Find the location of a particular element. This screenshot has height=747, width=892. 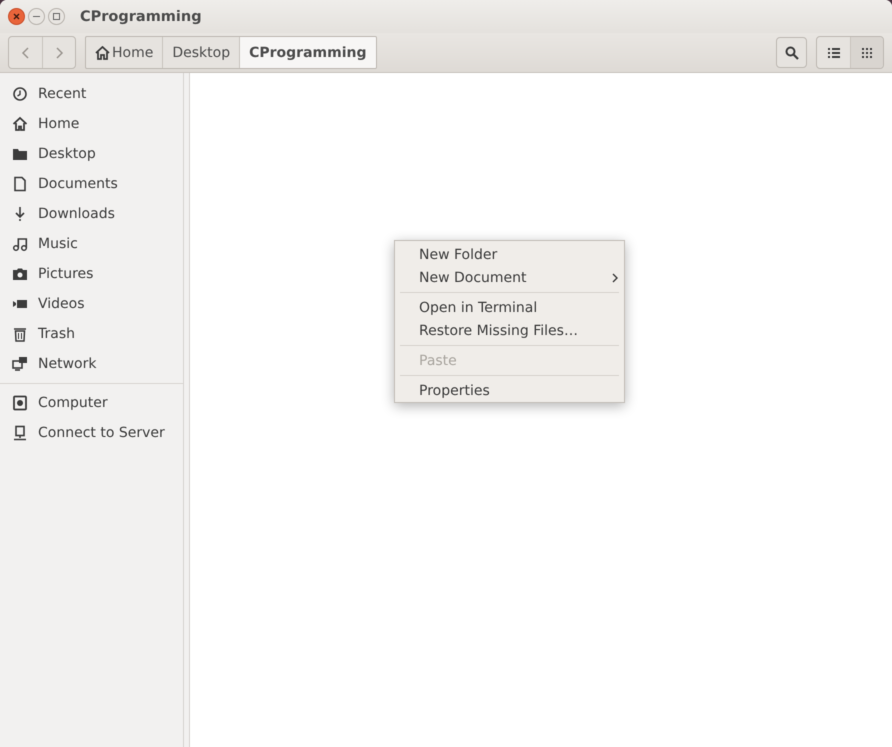

sidebar-item: Downloads is located at coordinates (91, 214).